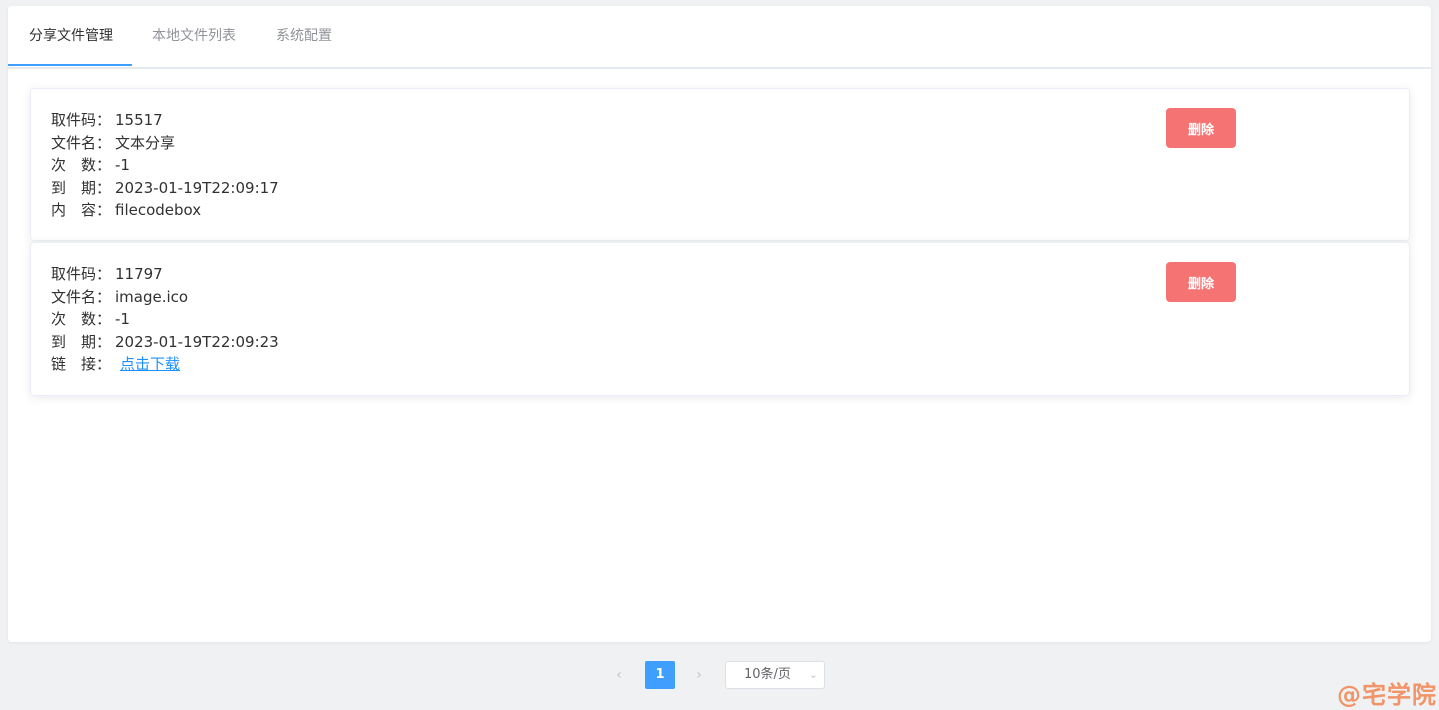 Image resolution: width=1439 pixels, height=710 pixels. I want to click on field-expiry: 到 期： 2023-01-19T22:09:23, so click(165, 342).